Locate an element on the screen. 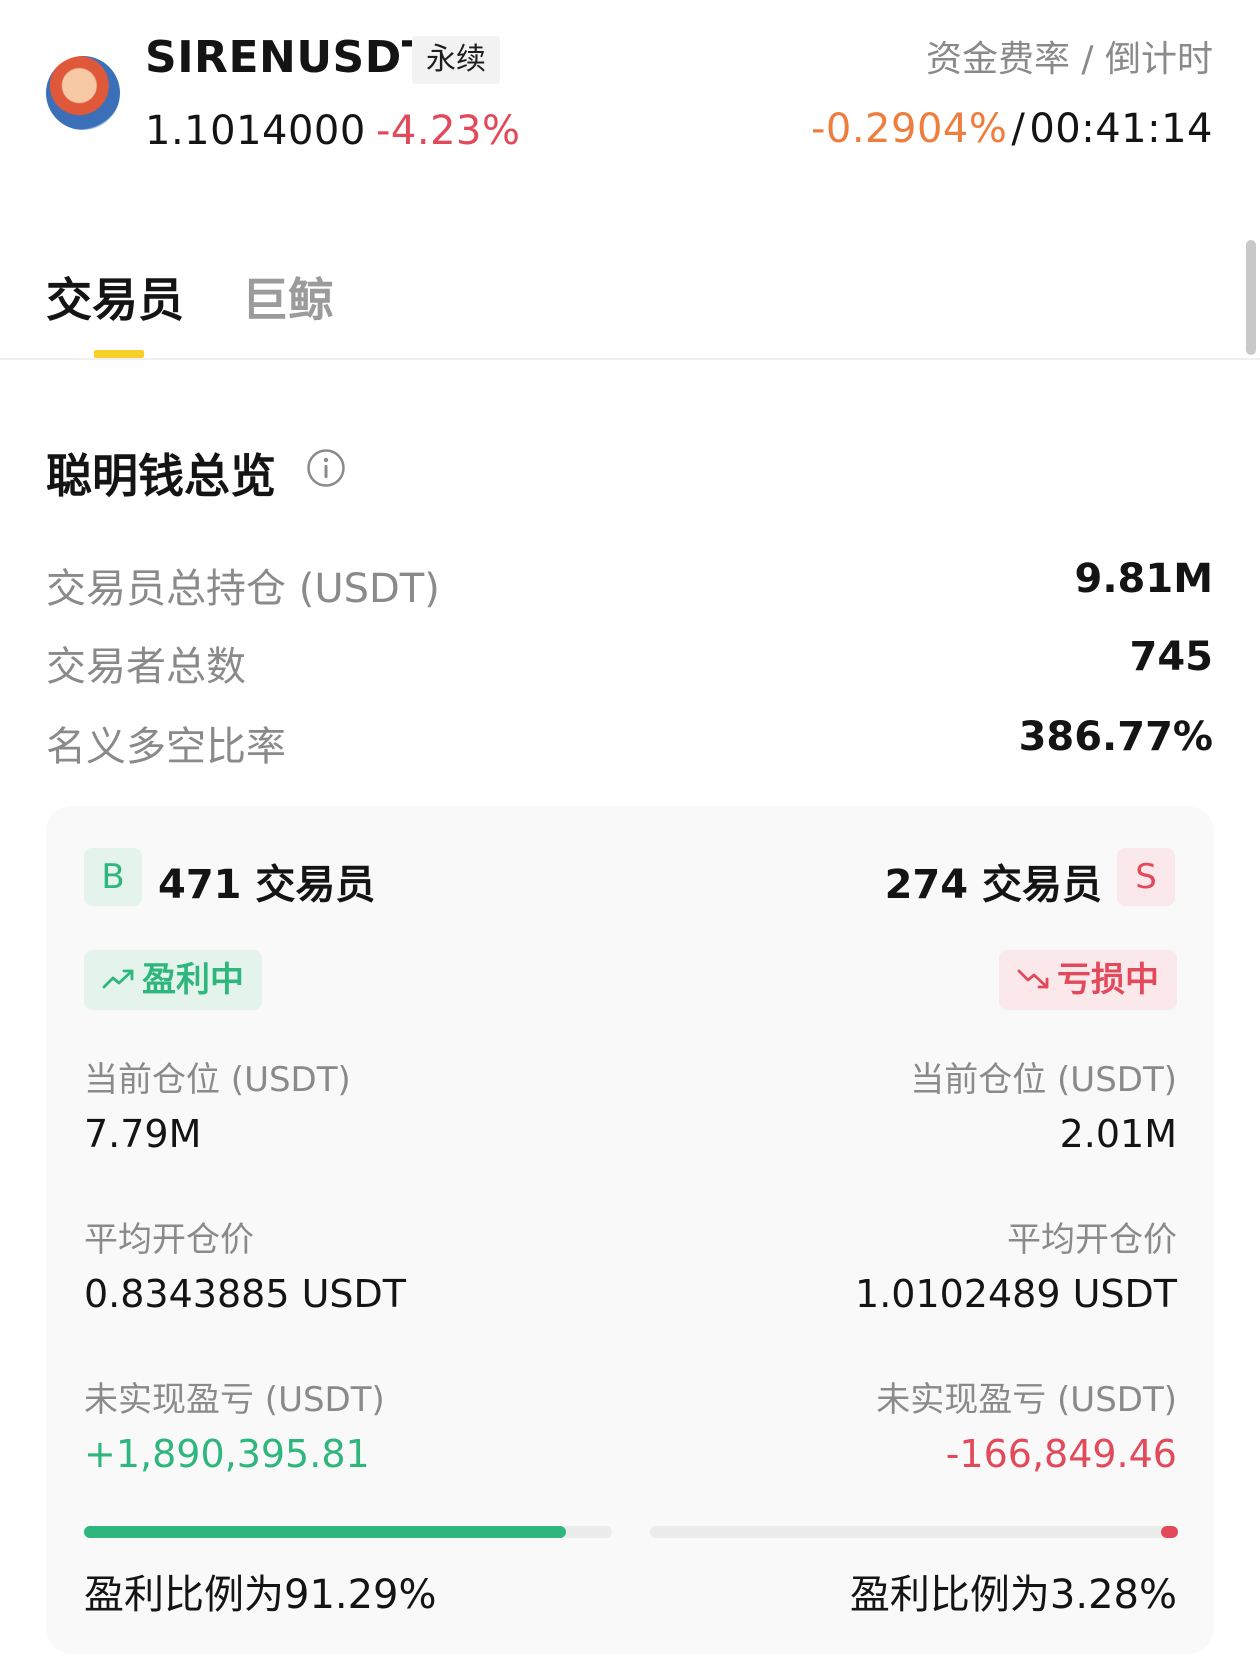 The width and height of the screenshot is (1260, 1680). short-profit-progress-bar is located at coordinates (914, 1532).